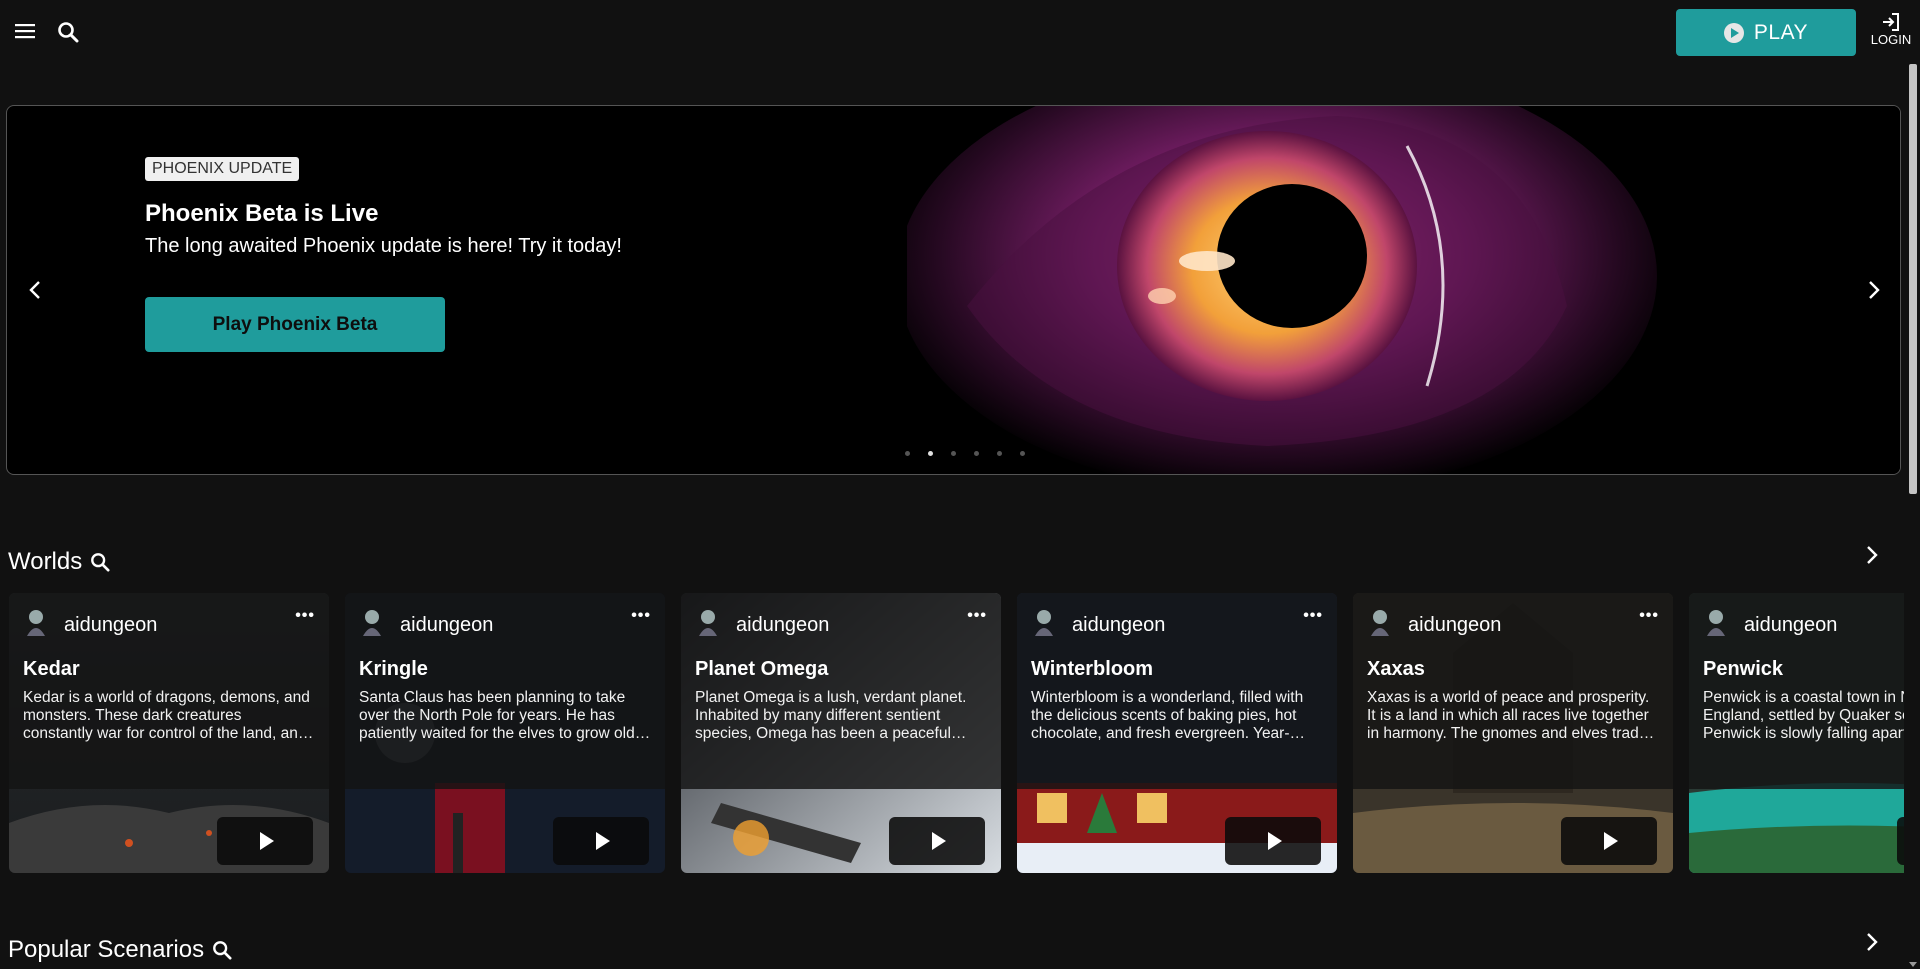 This screenshot has width=1920, height=969. I want to click on card-title: Kedar, so click(51, 669).